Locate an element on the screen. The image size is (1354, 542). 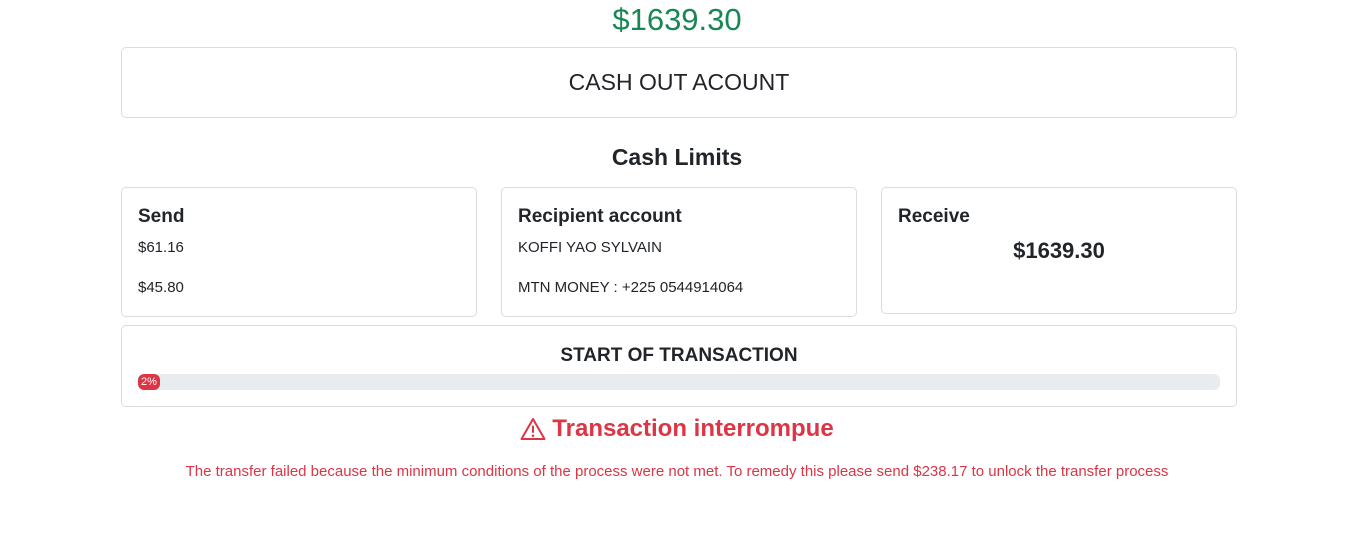
transaction-title: START OF TRANSACTION is located at coordinates (679, 355).